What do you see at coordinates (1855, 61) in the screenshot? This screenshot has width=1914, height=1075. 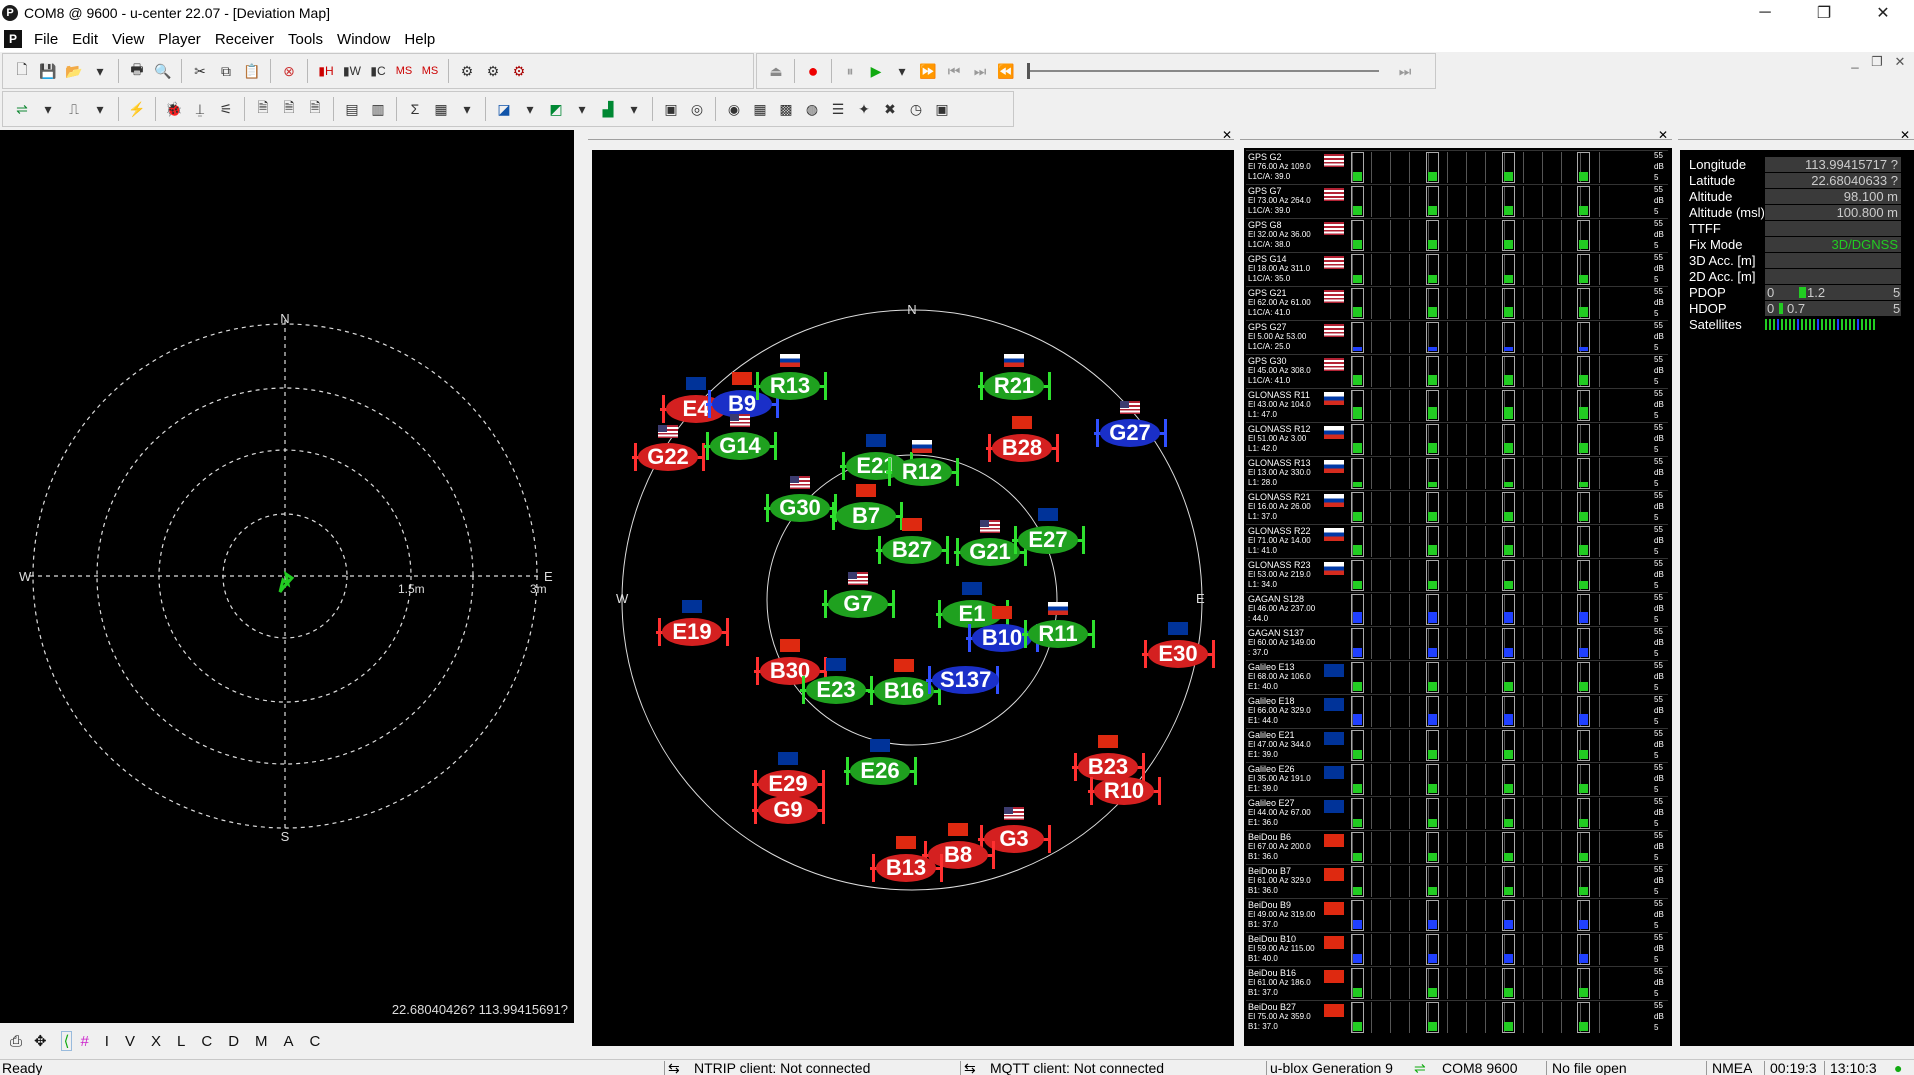 I see `mdi-minimize-button: _` at bounding box center [1855, 61].